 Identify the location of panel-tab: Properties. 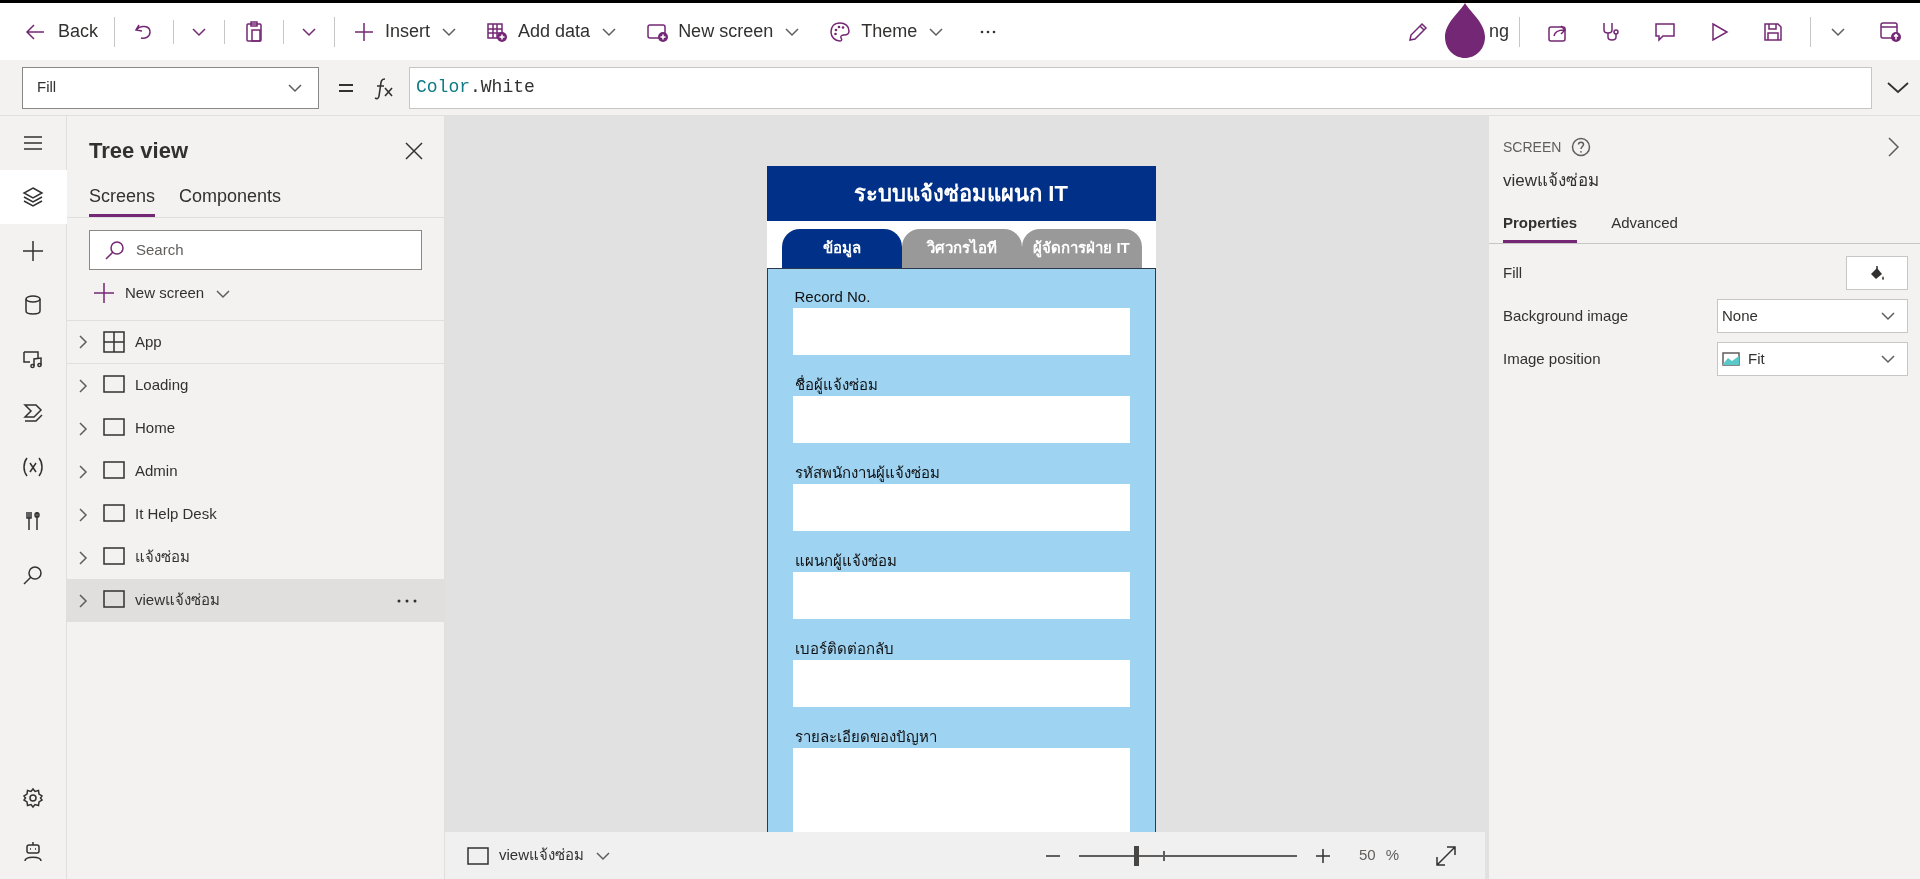
(1540, 227).